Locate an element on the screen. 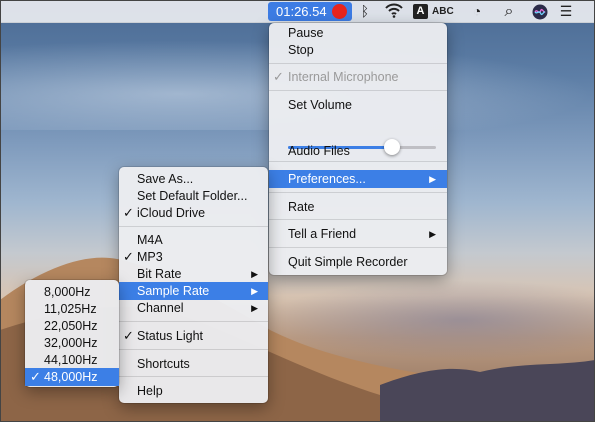 Image resolution: width=595 pixels, height=422 pixels. menu-item-label: MP3 is located at coordinates (150, 257).